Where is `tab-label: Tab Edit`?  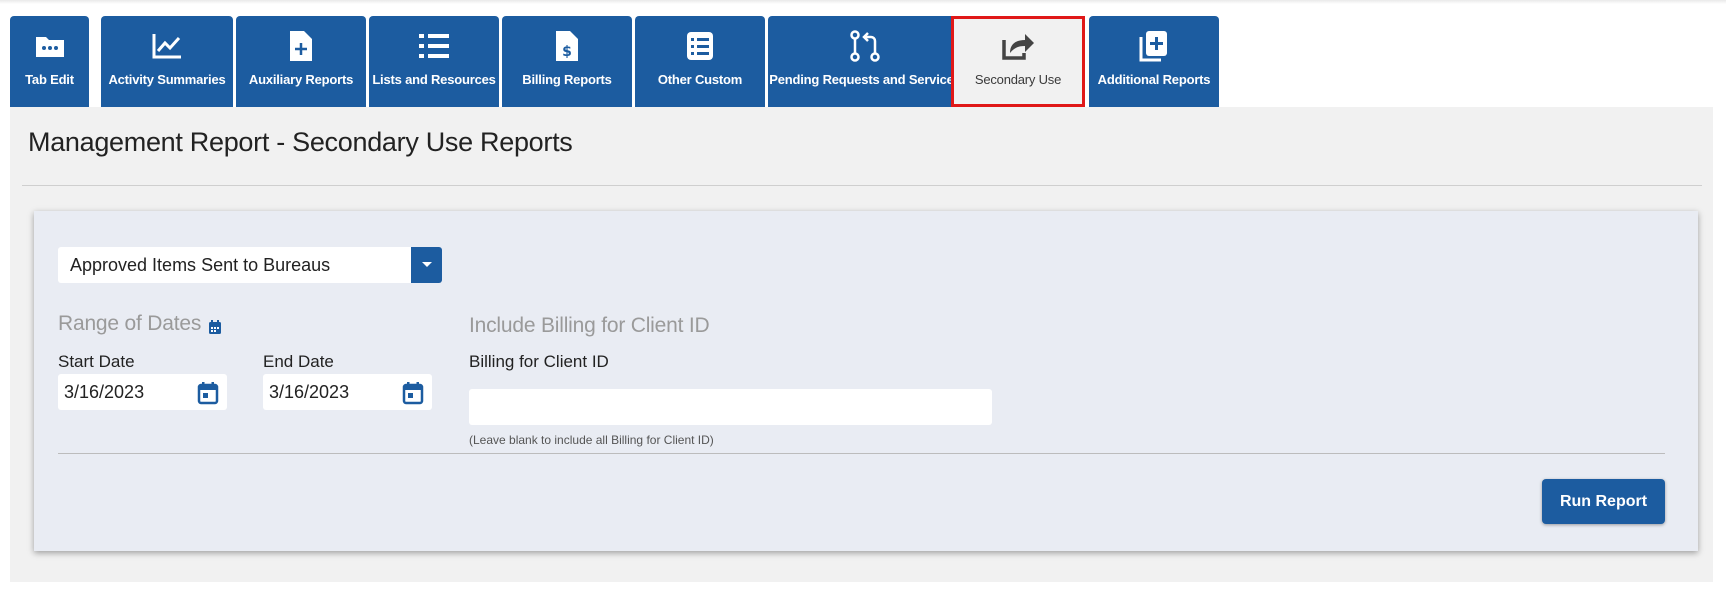 tab-label: Tab Edit is located at coordinates (49, 79).